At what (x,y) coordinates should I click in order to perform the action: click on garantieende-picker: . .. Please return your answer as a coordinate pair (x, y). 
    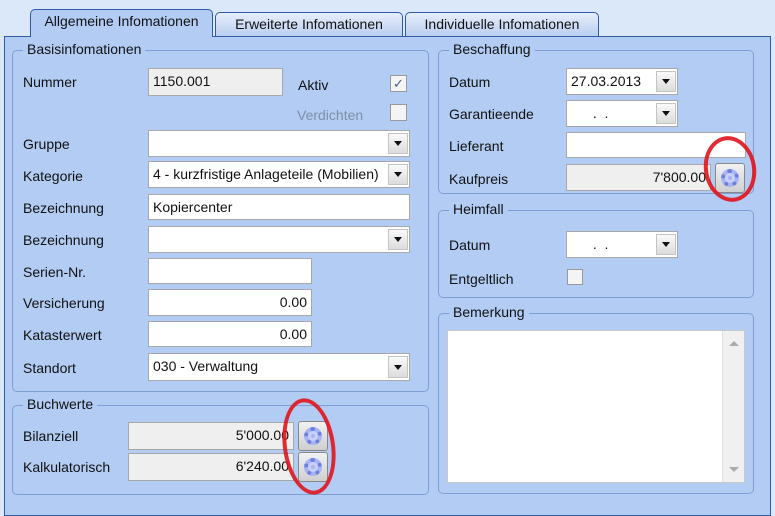
    Looking at the image, I should click on (622, 113).